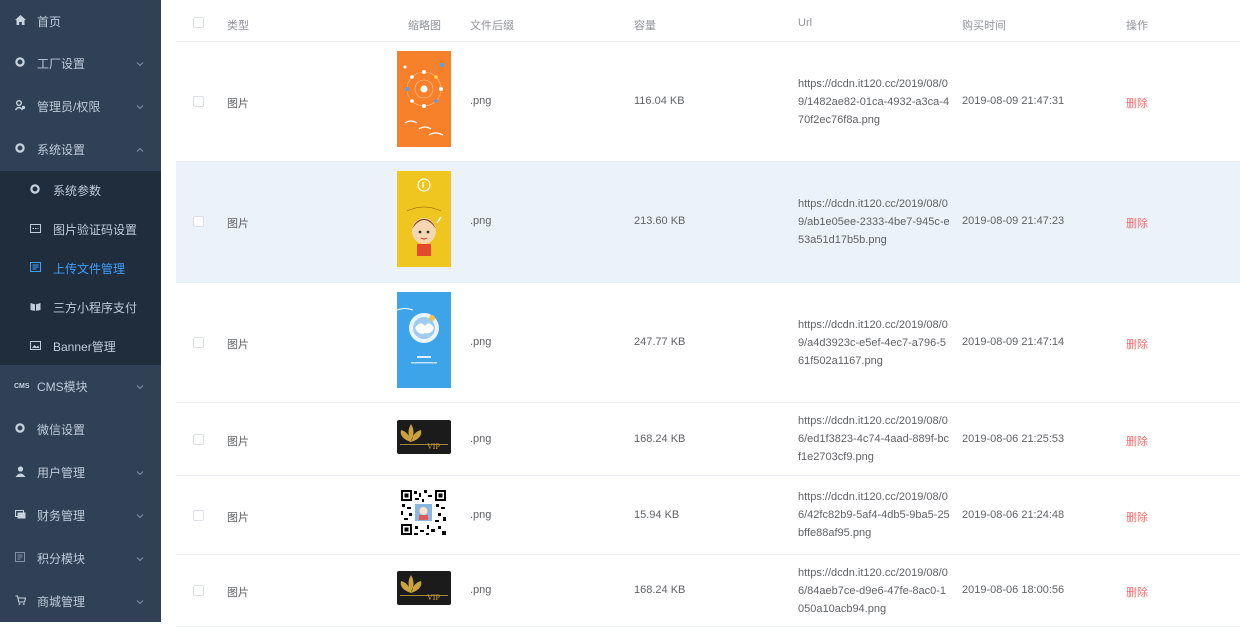  I want to click on sidebar-item-admin: 管理员/权限, so click(80, 106).